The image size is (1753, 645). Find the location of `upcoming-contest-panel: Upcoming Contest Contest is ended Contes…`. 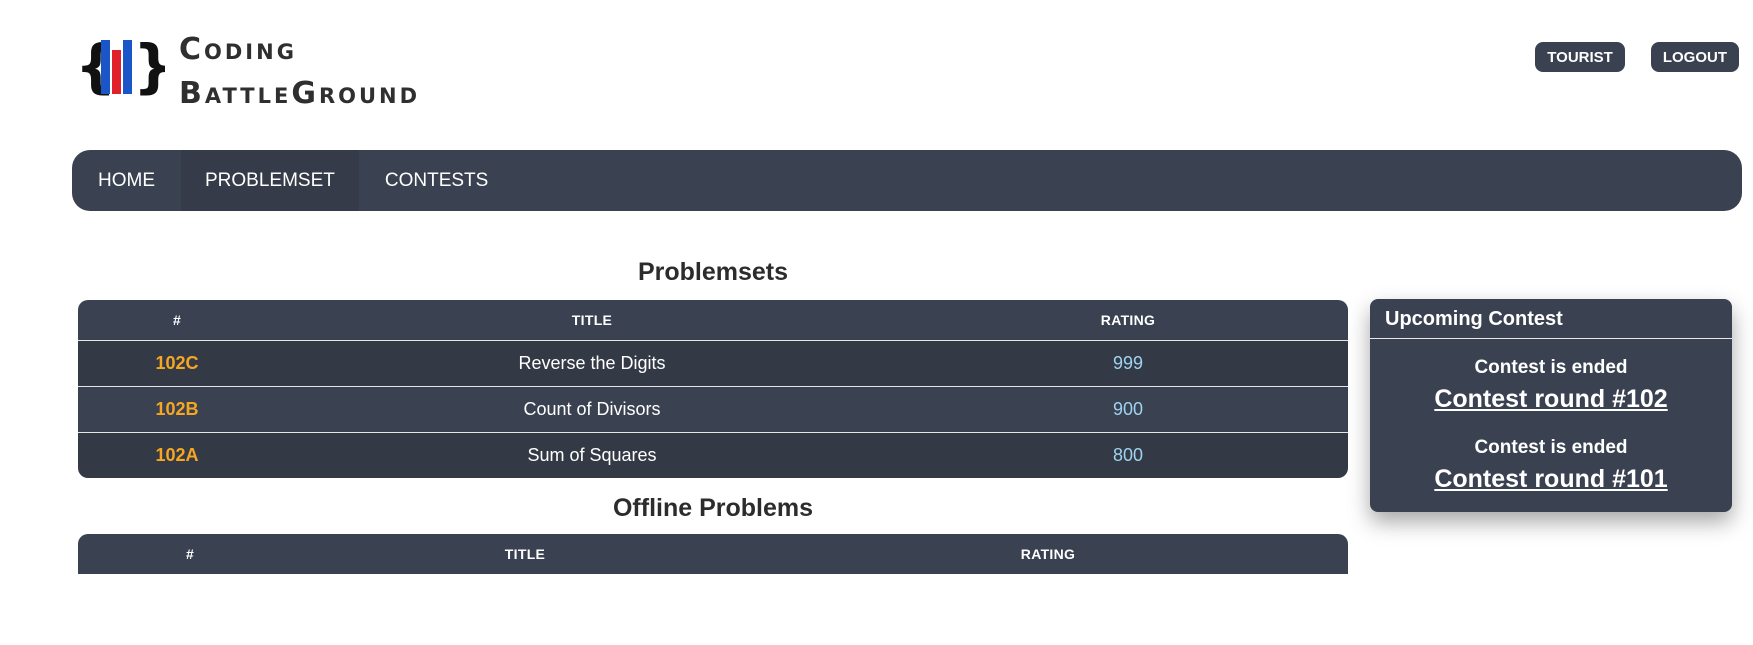

upcoming-contest-panel: Upcoming Contest Contest is ended Contes… is located at coordinates (1551, 405).